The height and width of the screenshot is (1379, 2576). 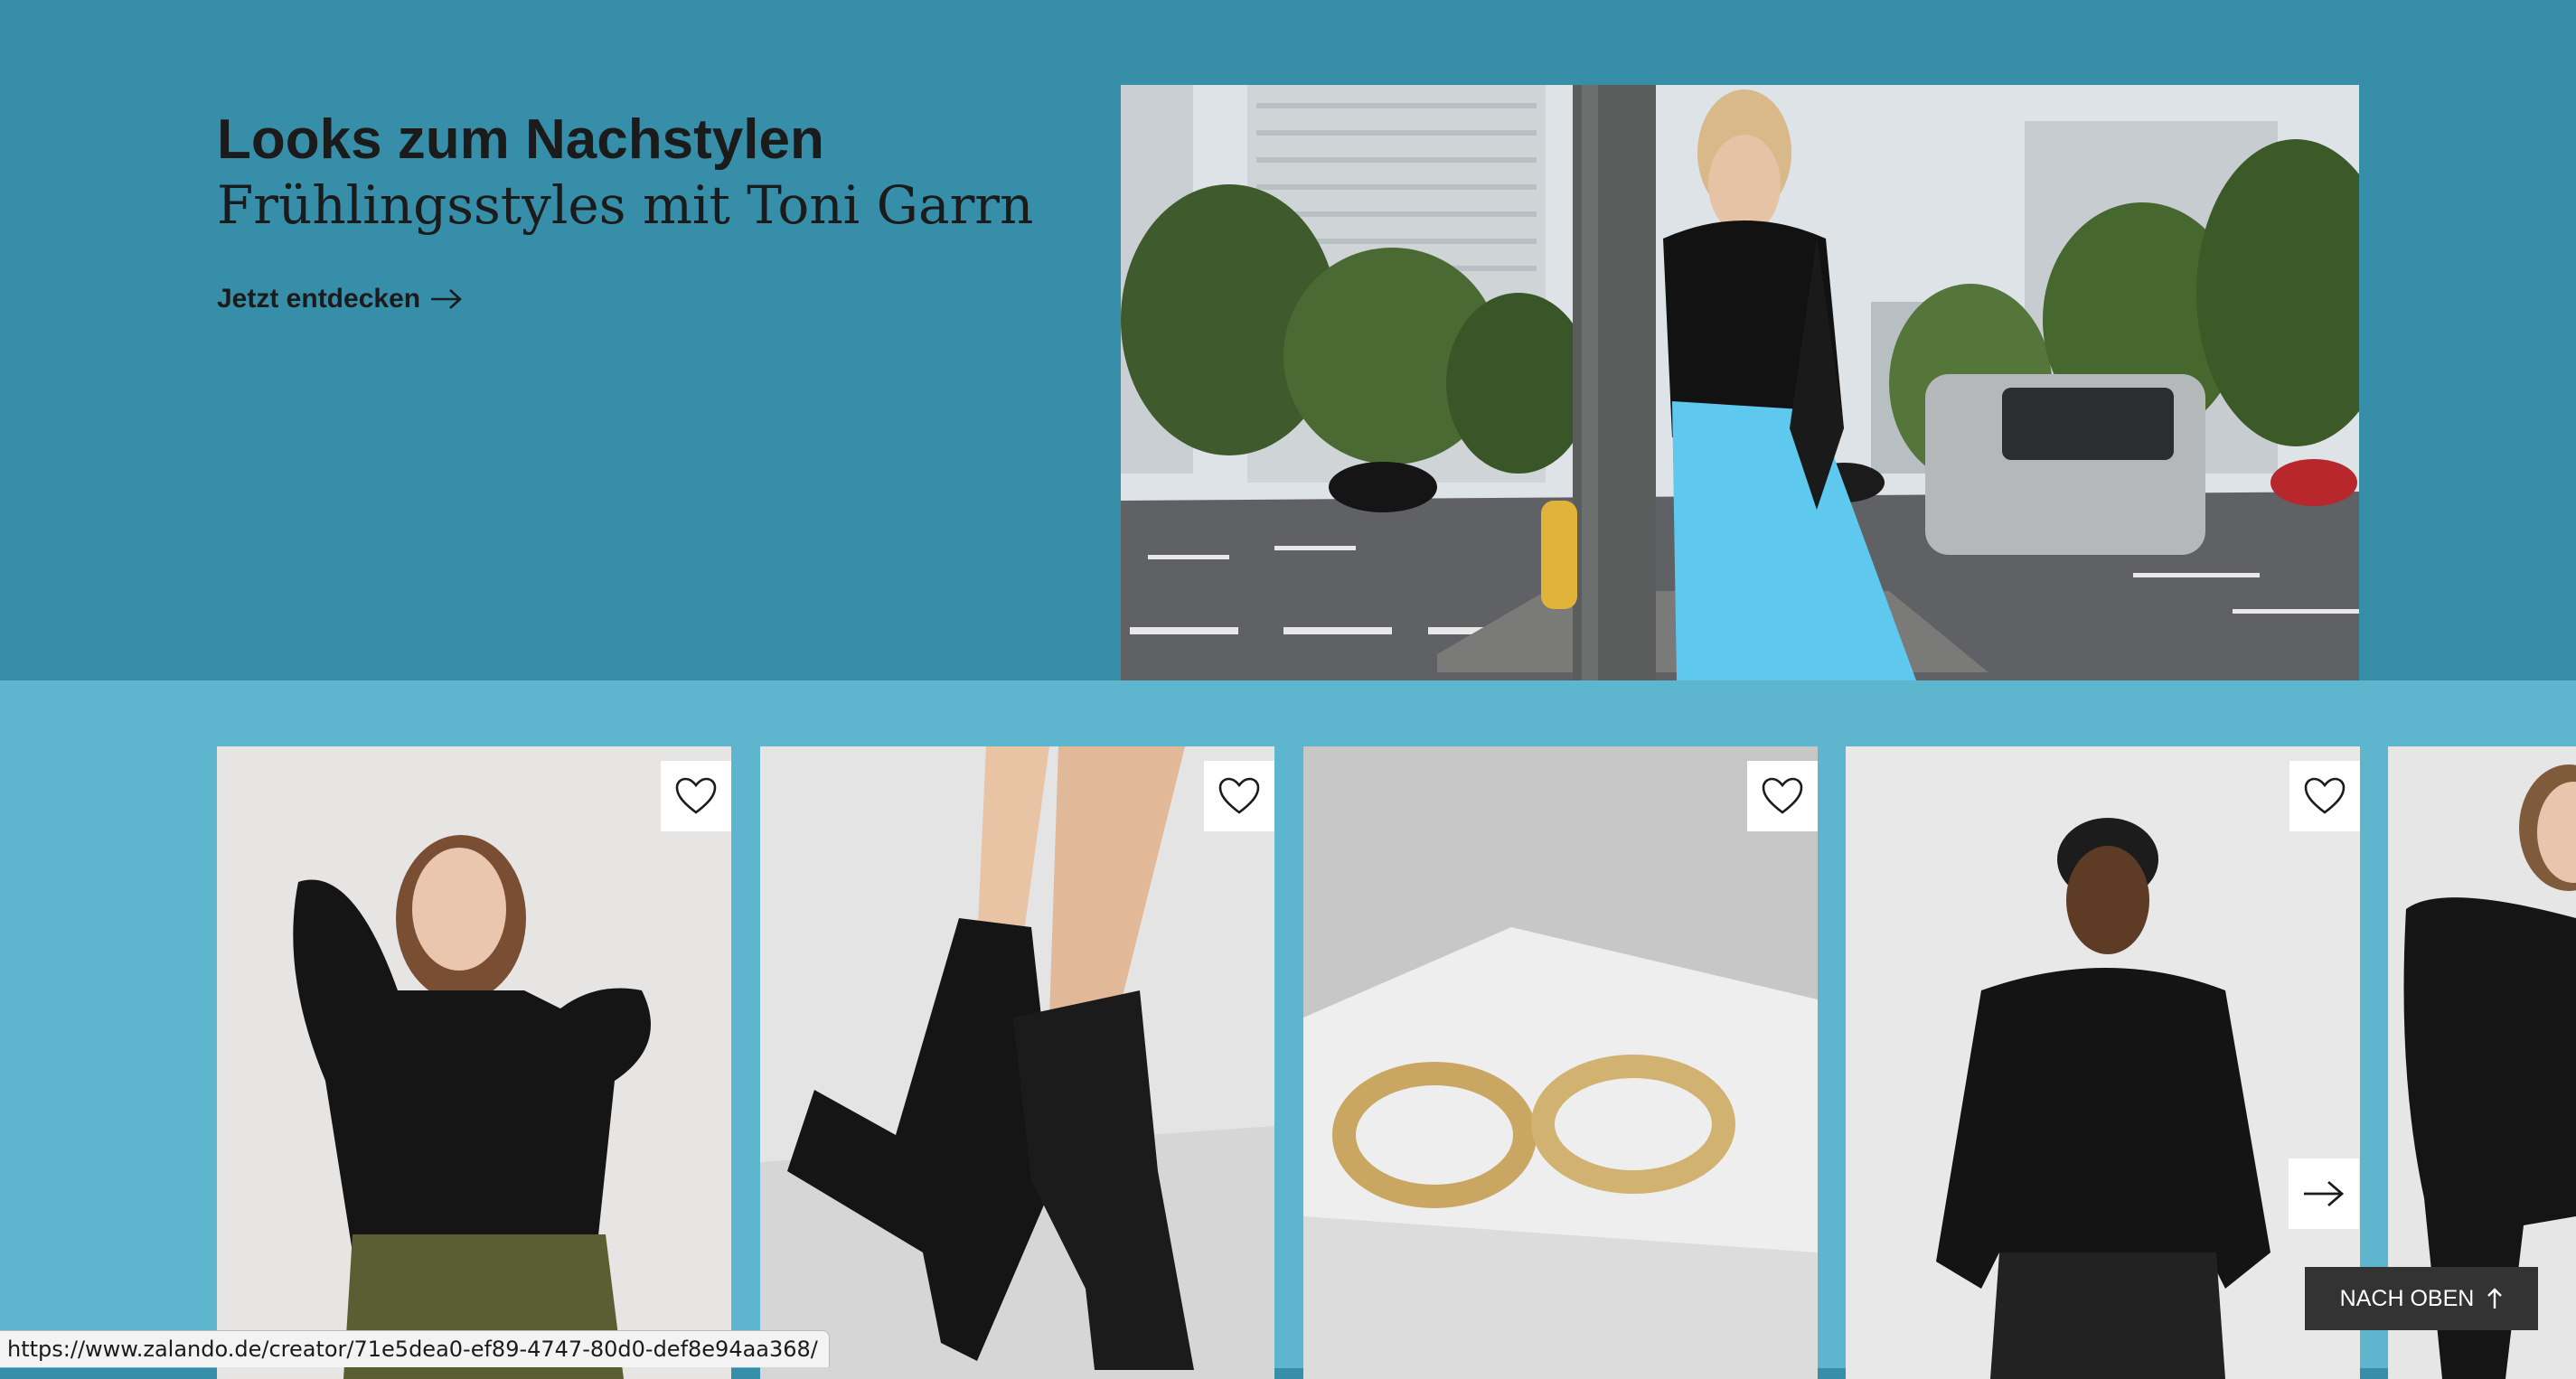 What do you see at coordinates (2407, 1298) in the screenshot?
I see `back-to-top-label: NACH OBEN` at bounding box center [2407, 1298].